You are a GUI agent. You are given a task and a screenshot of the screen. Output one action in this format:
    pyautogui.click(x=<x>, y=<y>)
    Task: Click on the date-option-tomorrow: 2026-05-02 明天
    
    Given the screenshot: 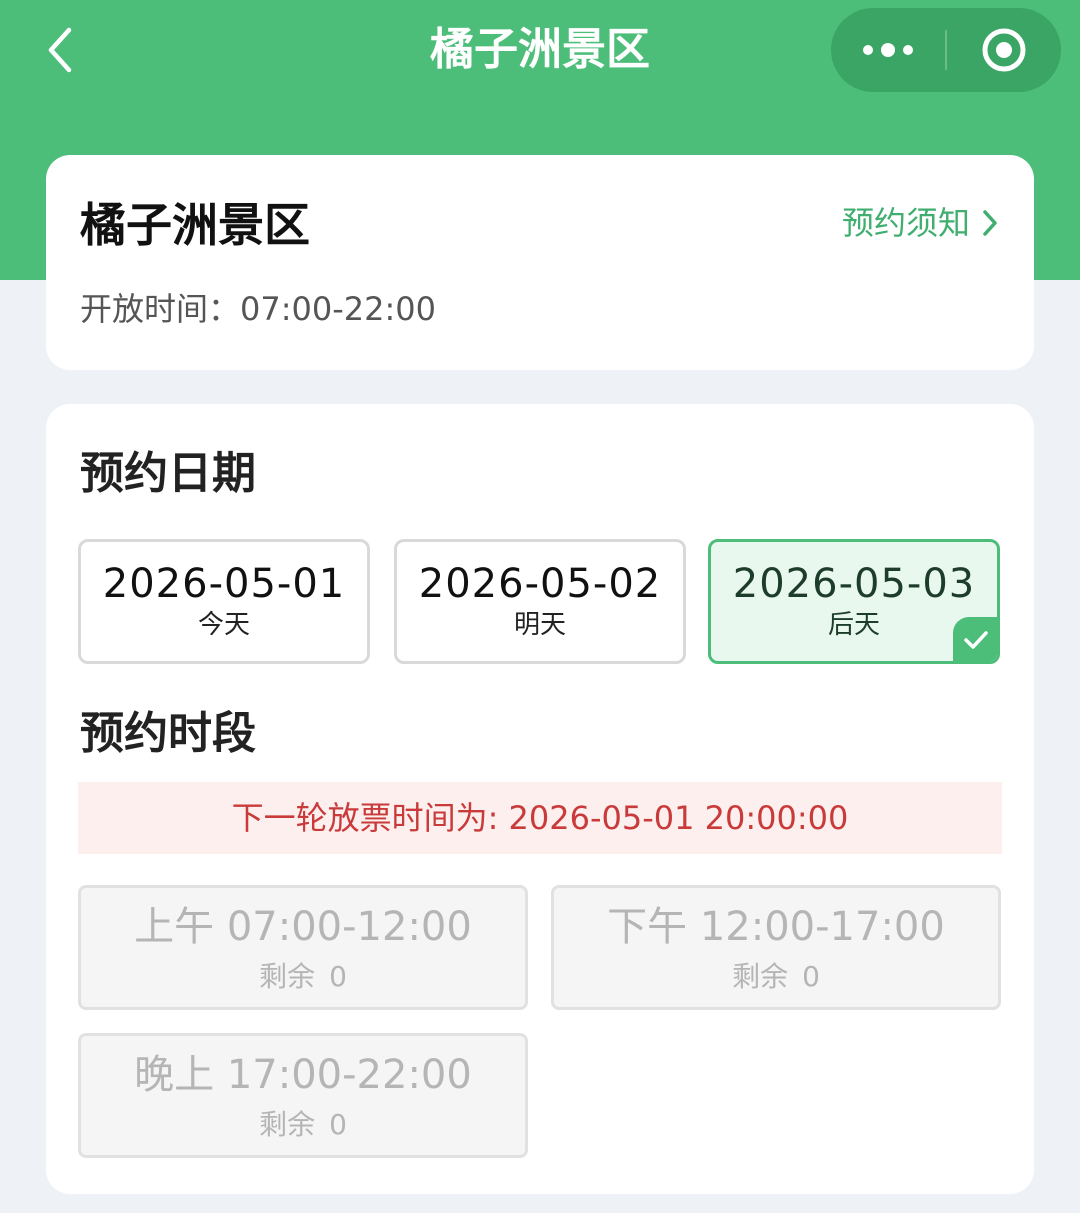 What is the action you would take?
    pyautogui.click(x=540, y=601)
    